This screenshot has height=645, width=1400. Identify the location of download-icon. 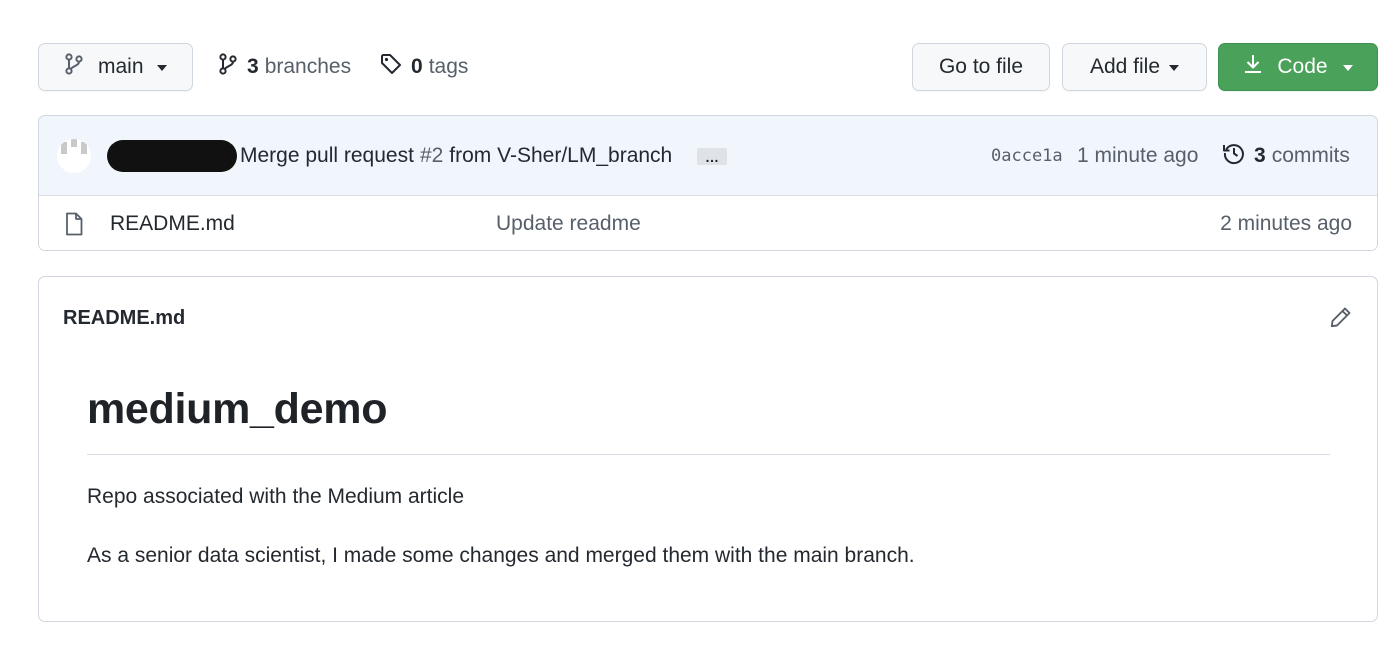
(1253, 67).